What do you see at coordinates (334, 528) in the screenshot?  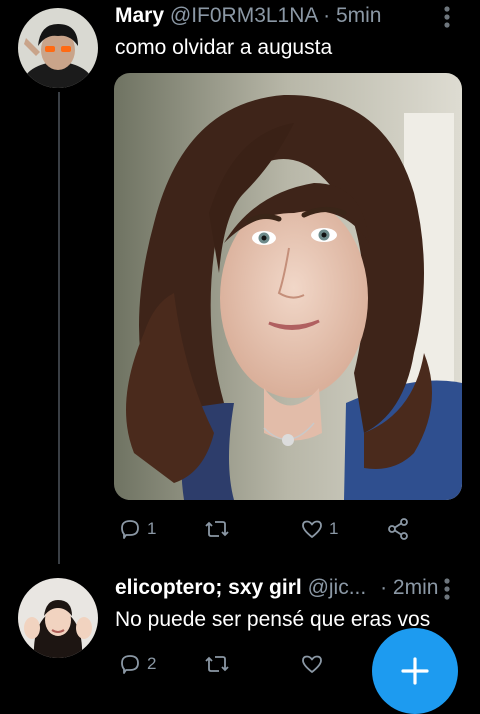 I see `like-count: 1` at bounding box center [334, 528].